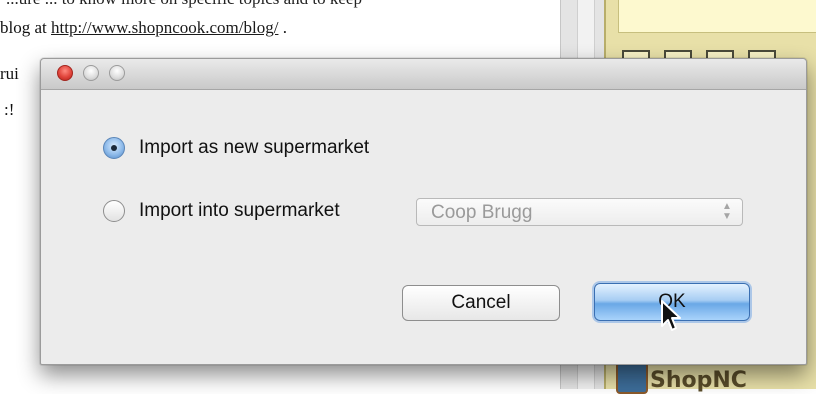 Image resolution: width=816 pixels, height=394 pixels. What do you see at coordinates (114, 211) in the screenshot?
I see `radio-import-into` at bounding box center [114, 211].